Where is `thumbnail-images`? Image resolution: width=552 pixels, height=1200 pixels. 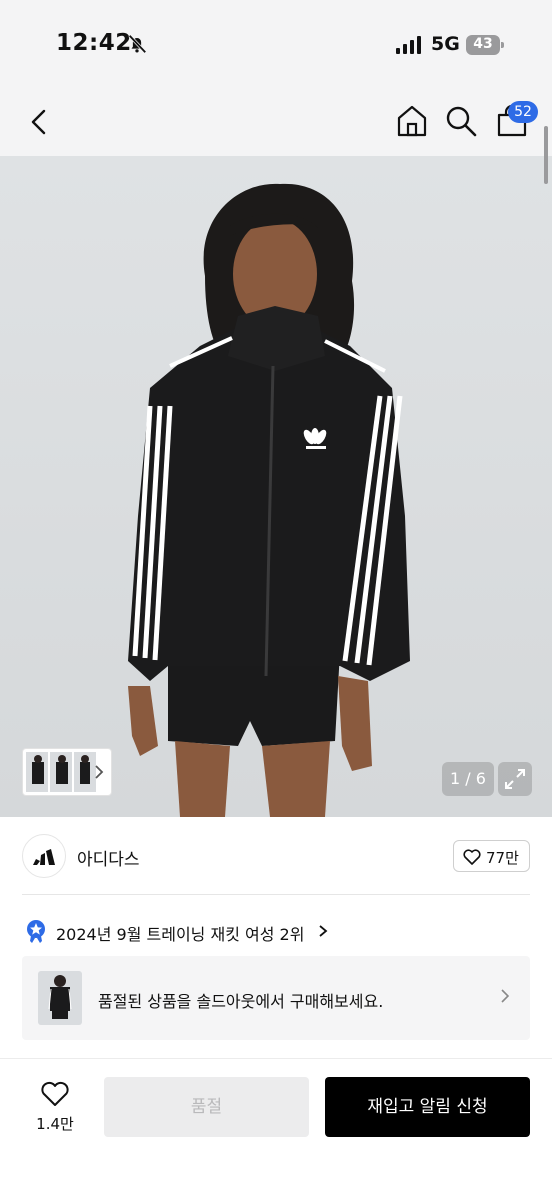
thumbnail-images is located at coordinates (61, 772).